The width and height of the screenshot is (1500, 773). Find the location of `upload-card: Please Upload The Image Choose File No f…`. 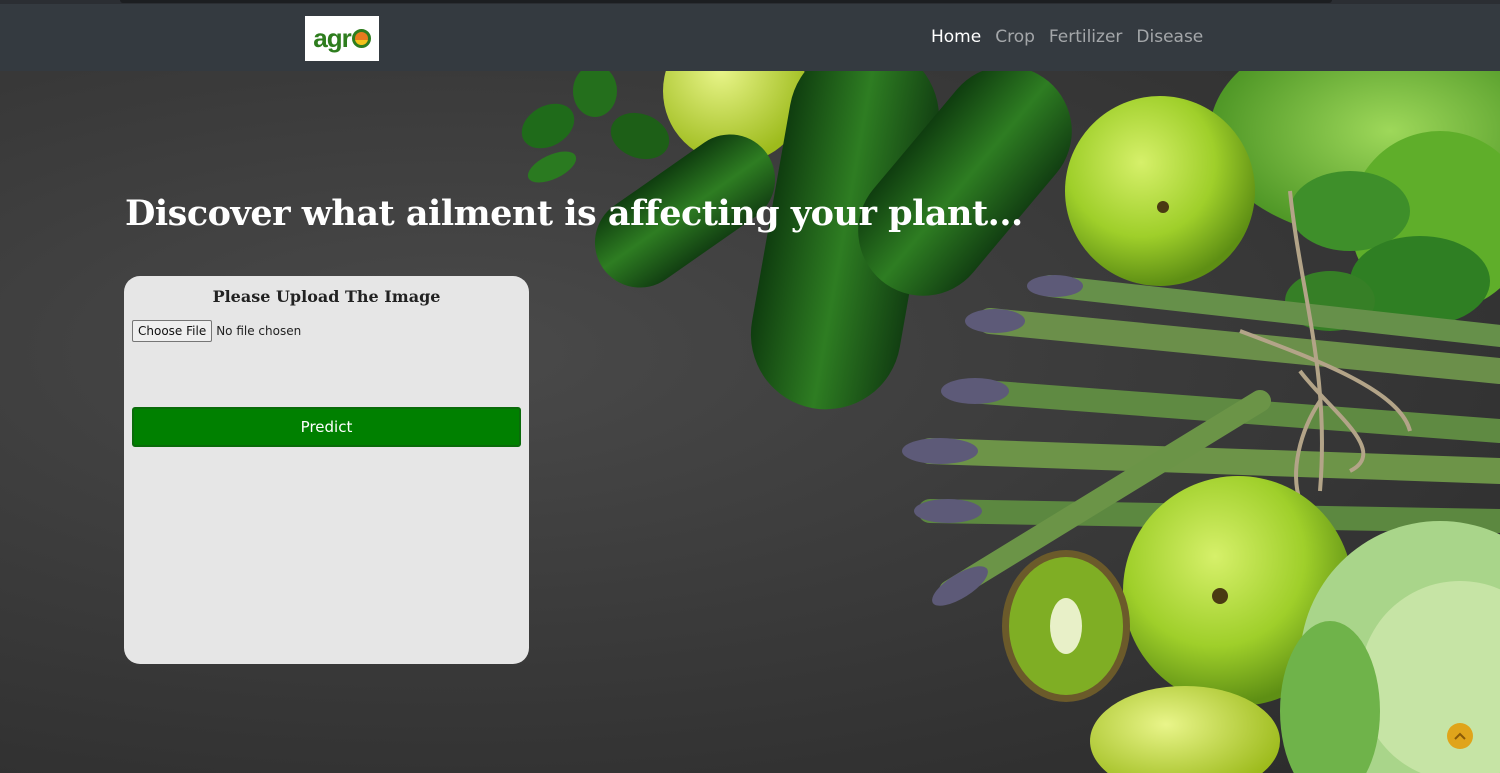

upload-card: Please Upload The Image Choose File No f… is located at coordinates (326, 470).